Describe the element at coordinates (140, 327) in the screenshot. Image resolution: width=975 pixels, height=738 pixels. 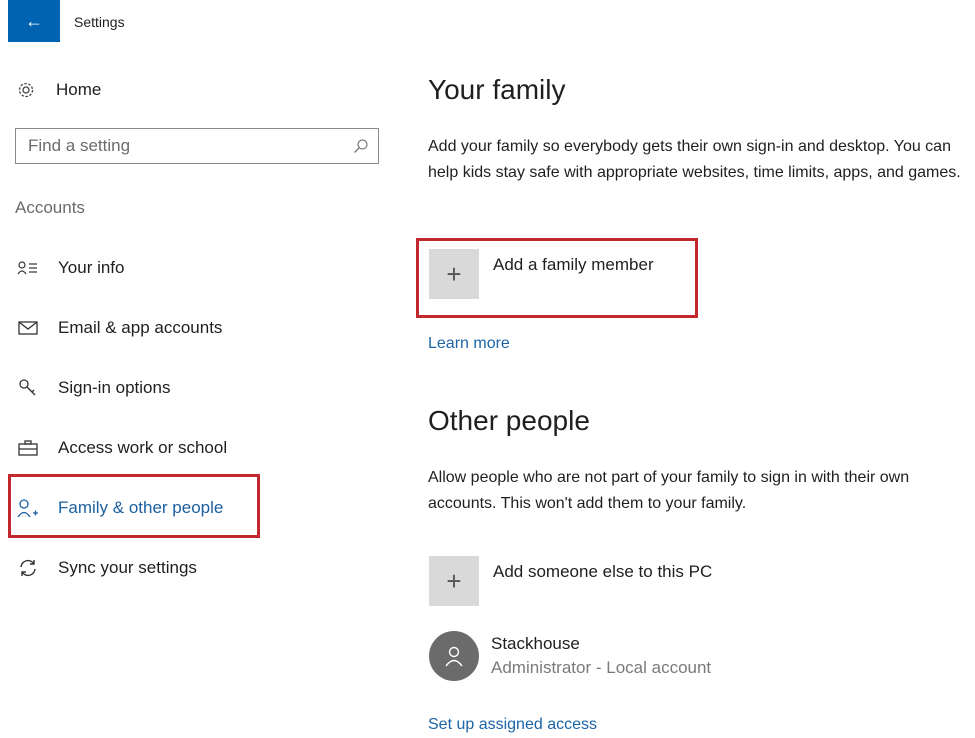
I see `sidebar-item-label: Email & app accounts` at that location.